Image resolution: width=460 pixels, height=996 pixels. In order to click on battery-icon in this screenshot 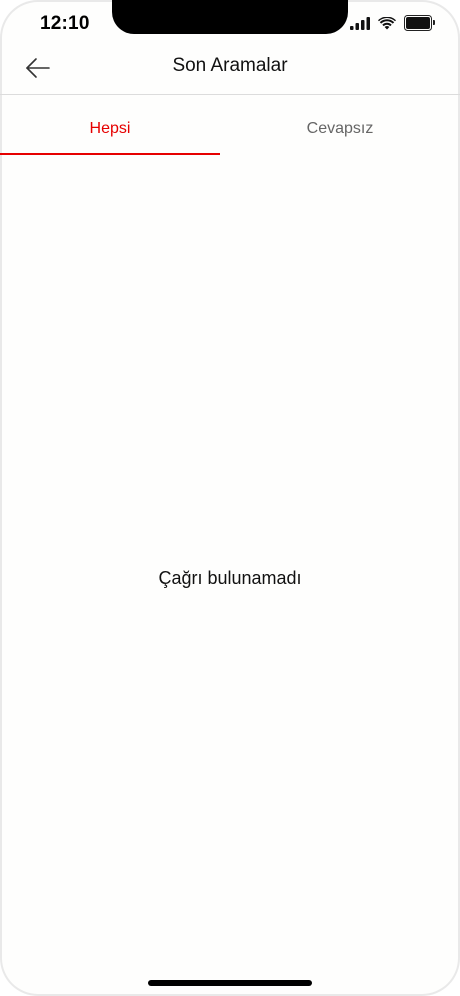, I will do `click(419, 23)`.